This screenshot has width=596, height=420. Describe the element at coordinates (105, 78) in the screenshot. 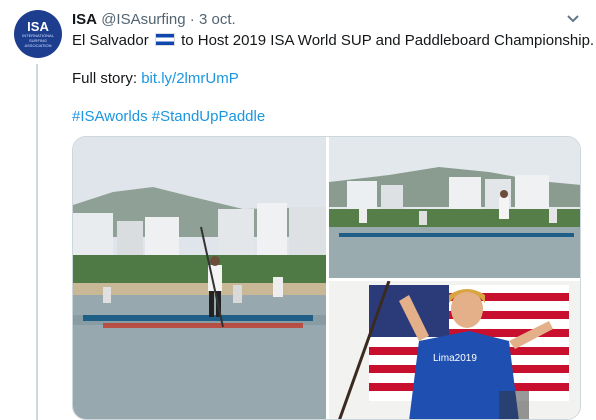

I see `story-label: Full story:` at that location.